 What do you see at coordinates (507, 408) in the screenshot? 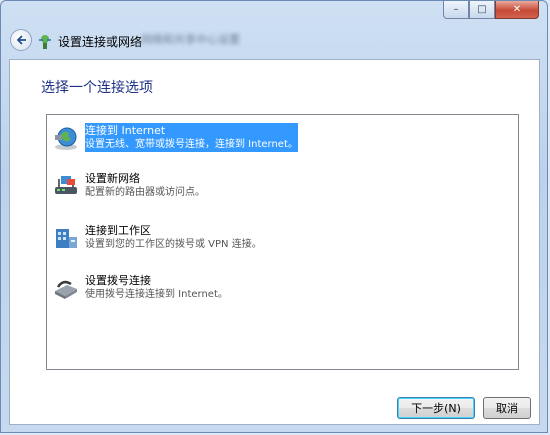
I see `cancel-button: 取消` at bounding box center [507, 408].